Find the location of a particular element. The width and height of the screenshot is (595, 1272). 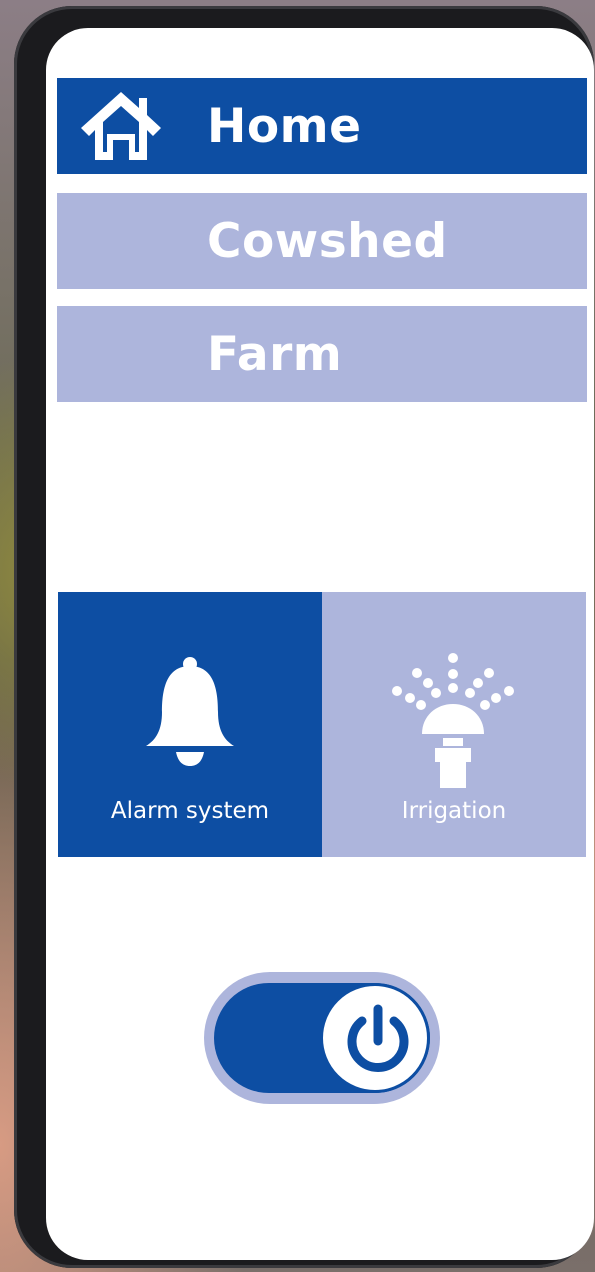

home-icon is located at coordinates (121, 126).